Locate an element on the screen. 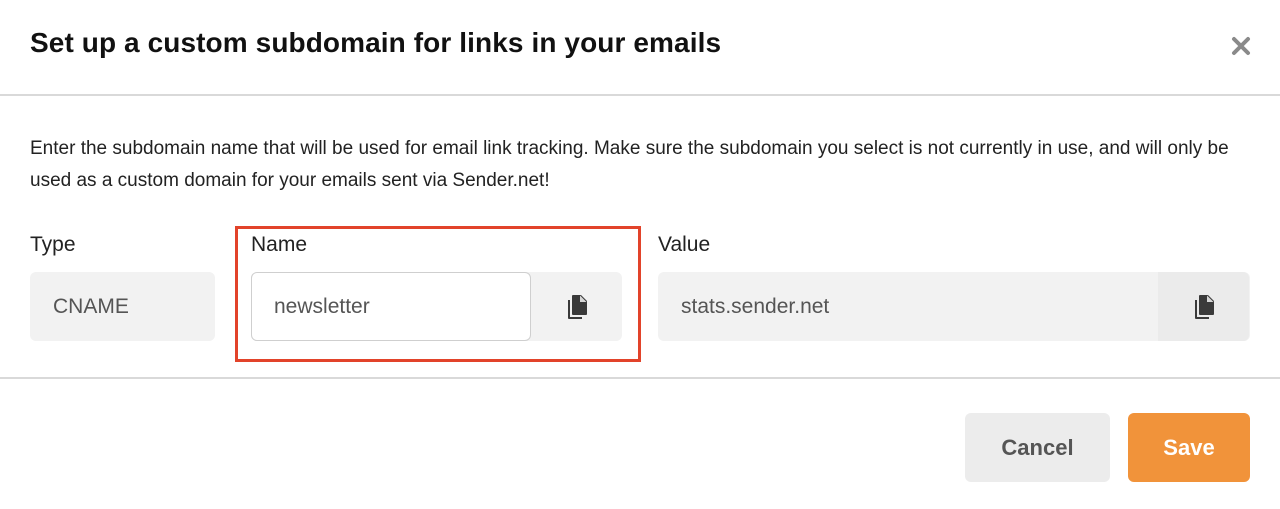  copy-value-button is located at coordinates (1203, 306).